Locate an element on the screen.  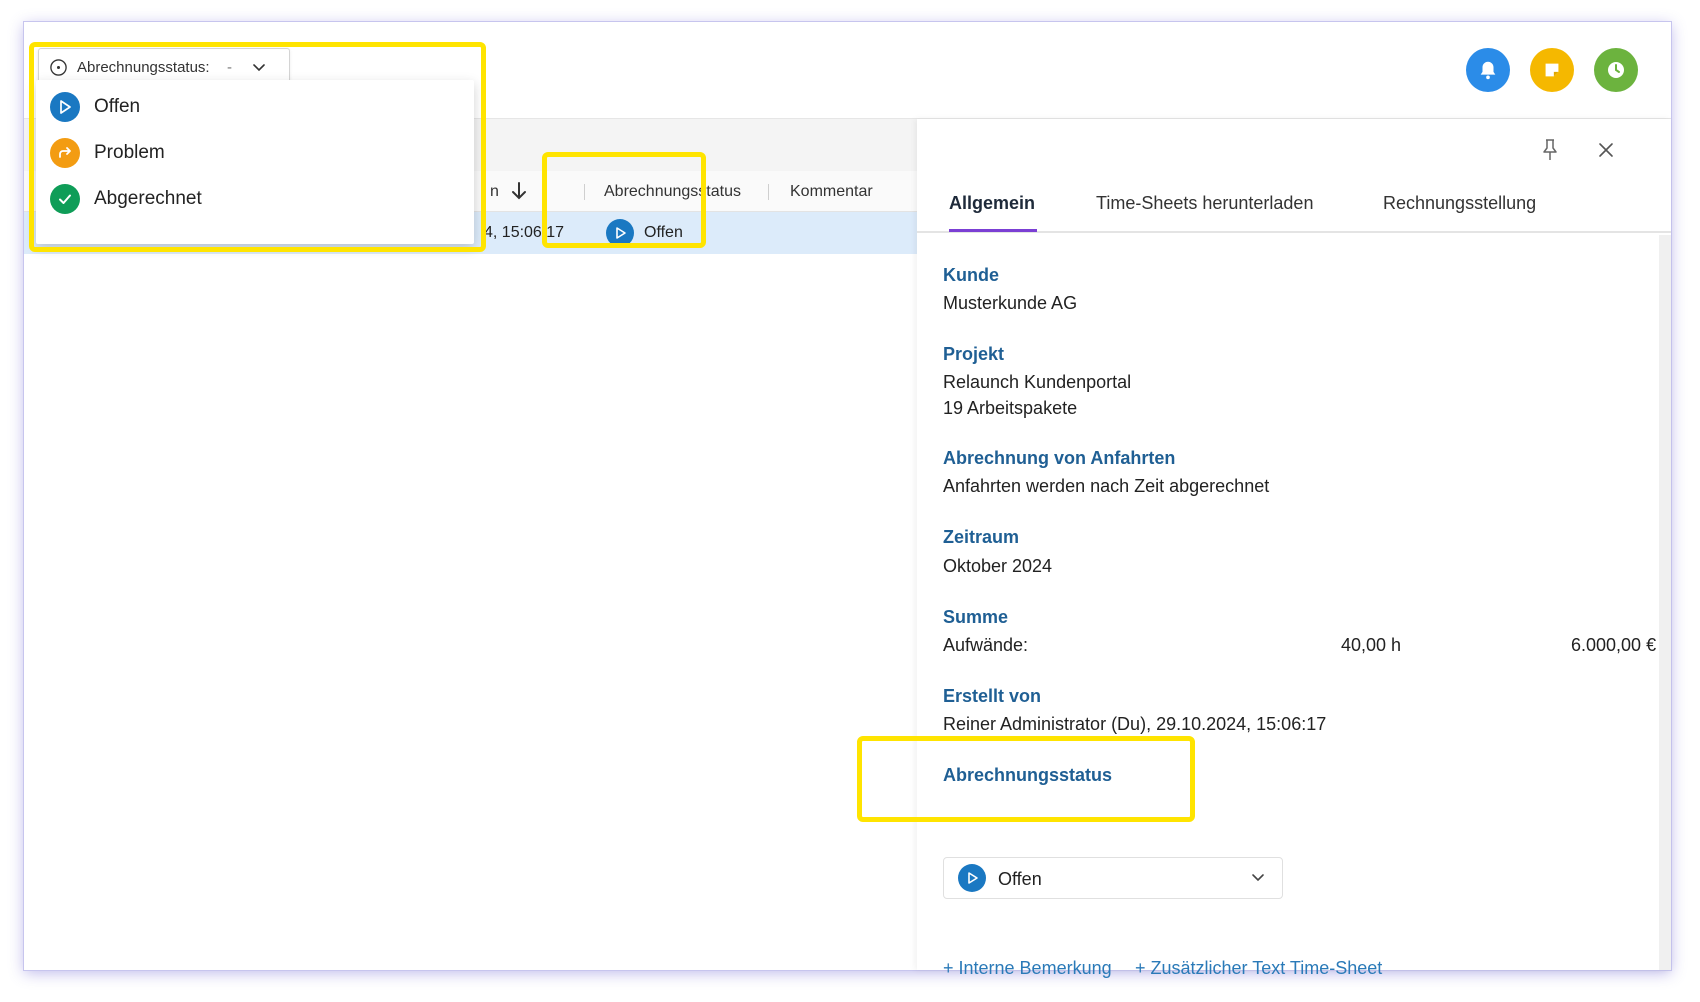
column-separator is located at coordinates (768, 192).